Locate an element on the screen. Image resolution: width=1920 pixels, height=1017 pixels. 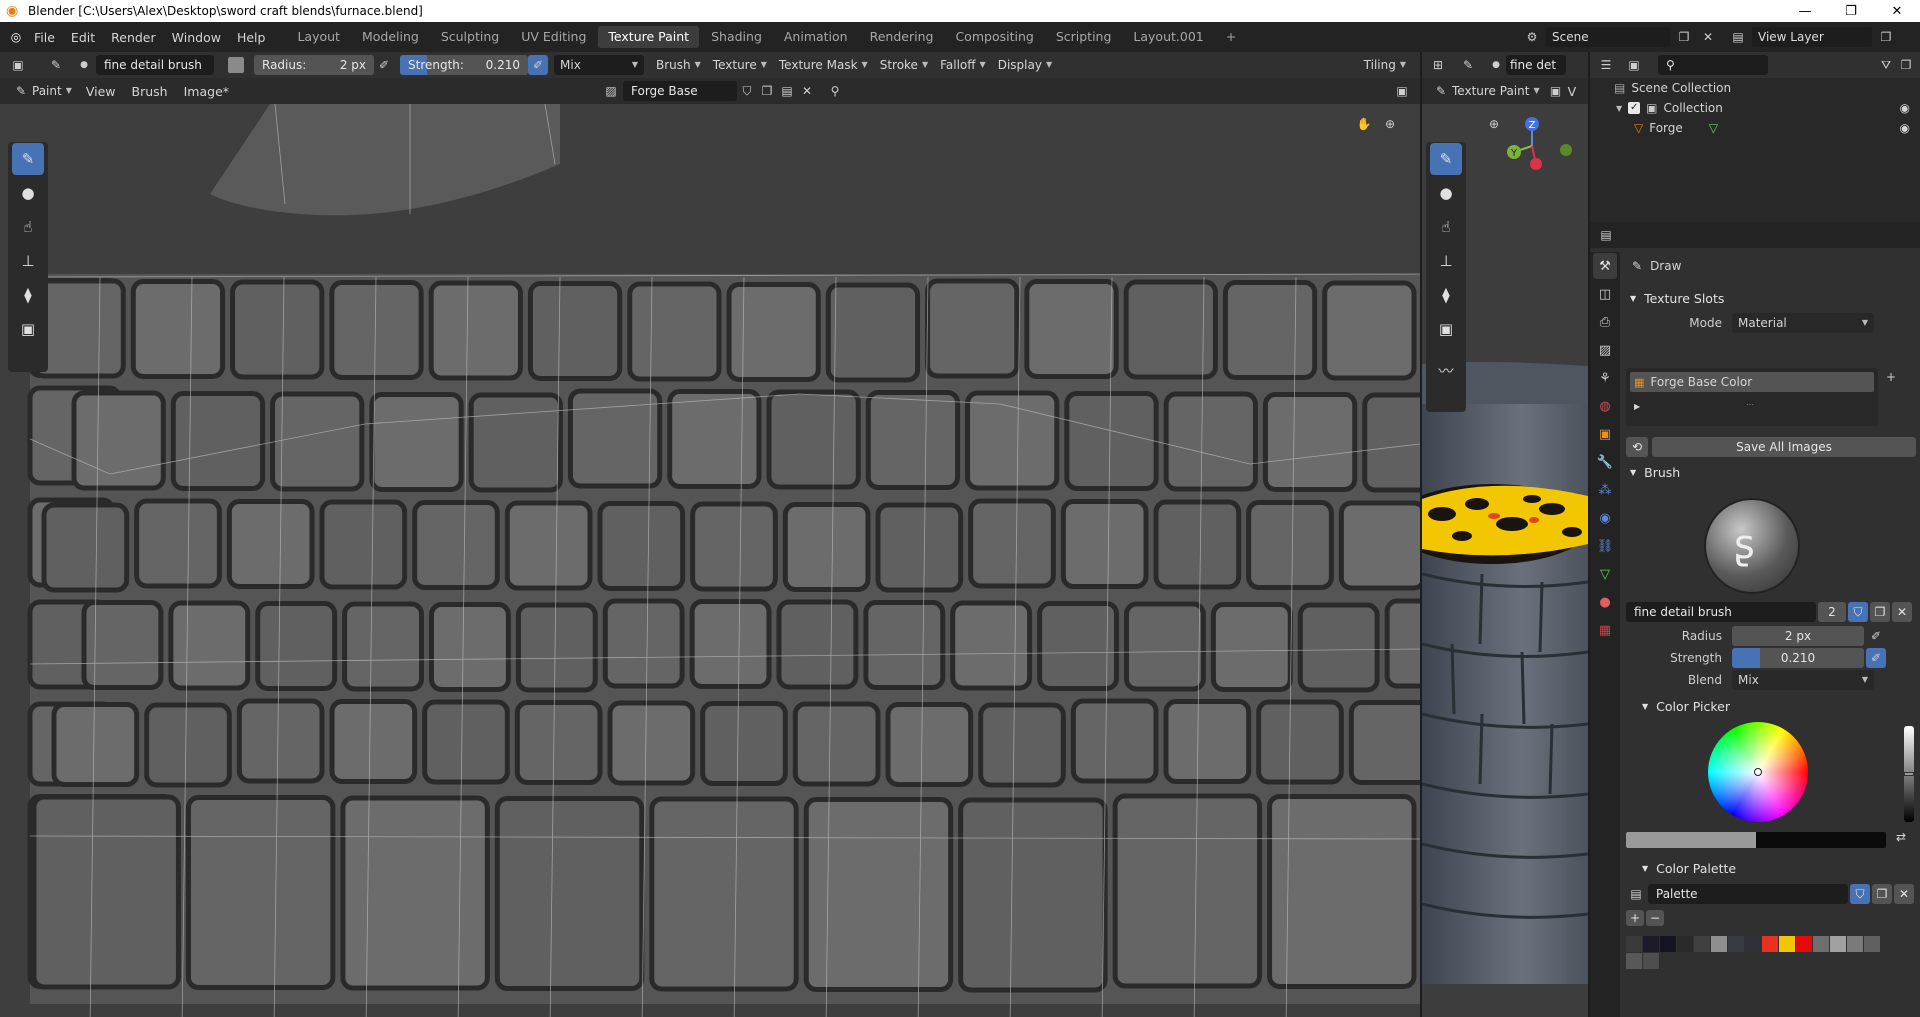
menu-view: View is located at coordinates (101, 91).